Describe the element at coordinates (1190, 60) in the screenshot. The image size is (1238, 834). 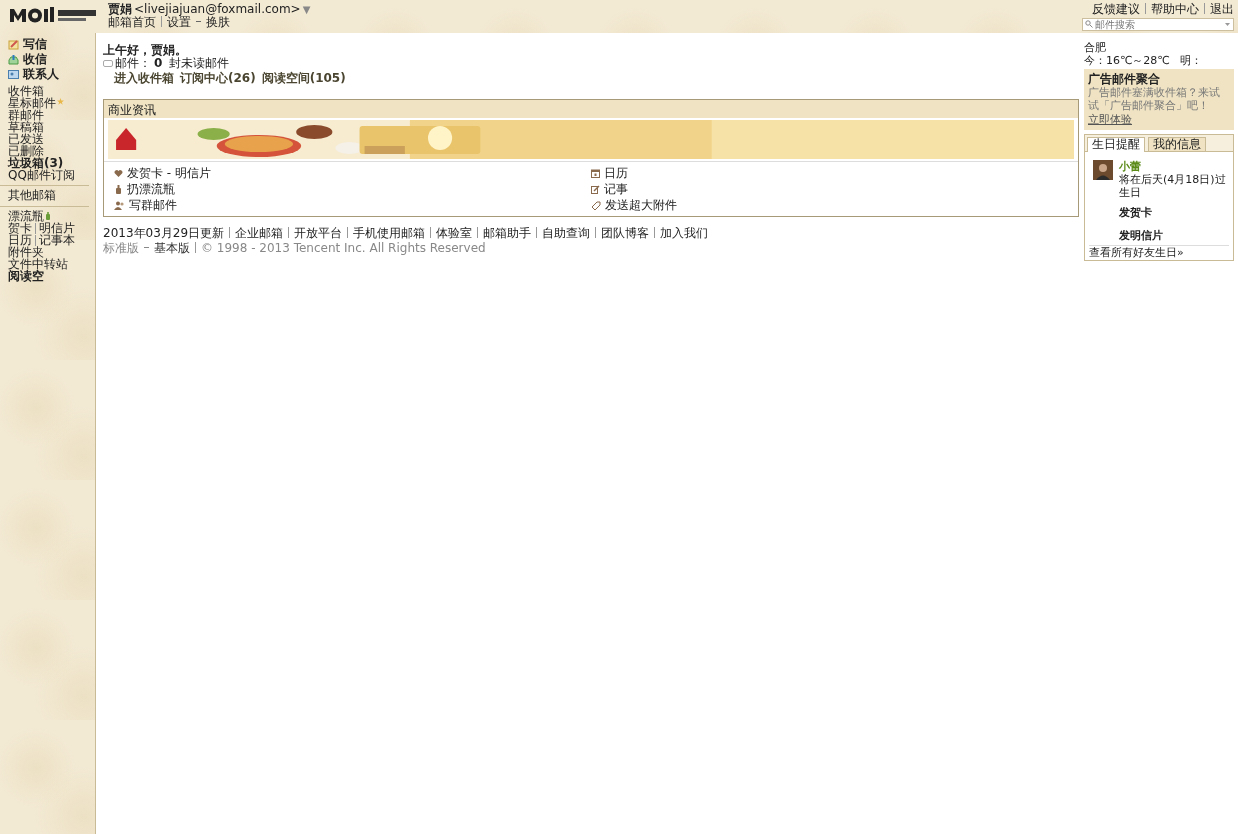
I see `weather-tomorrow: 明：` at that location.